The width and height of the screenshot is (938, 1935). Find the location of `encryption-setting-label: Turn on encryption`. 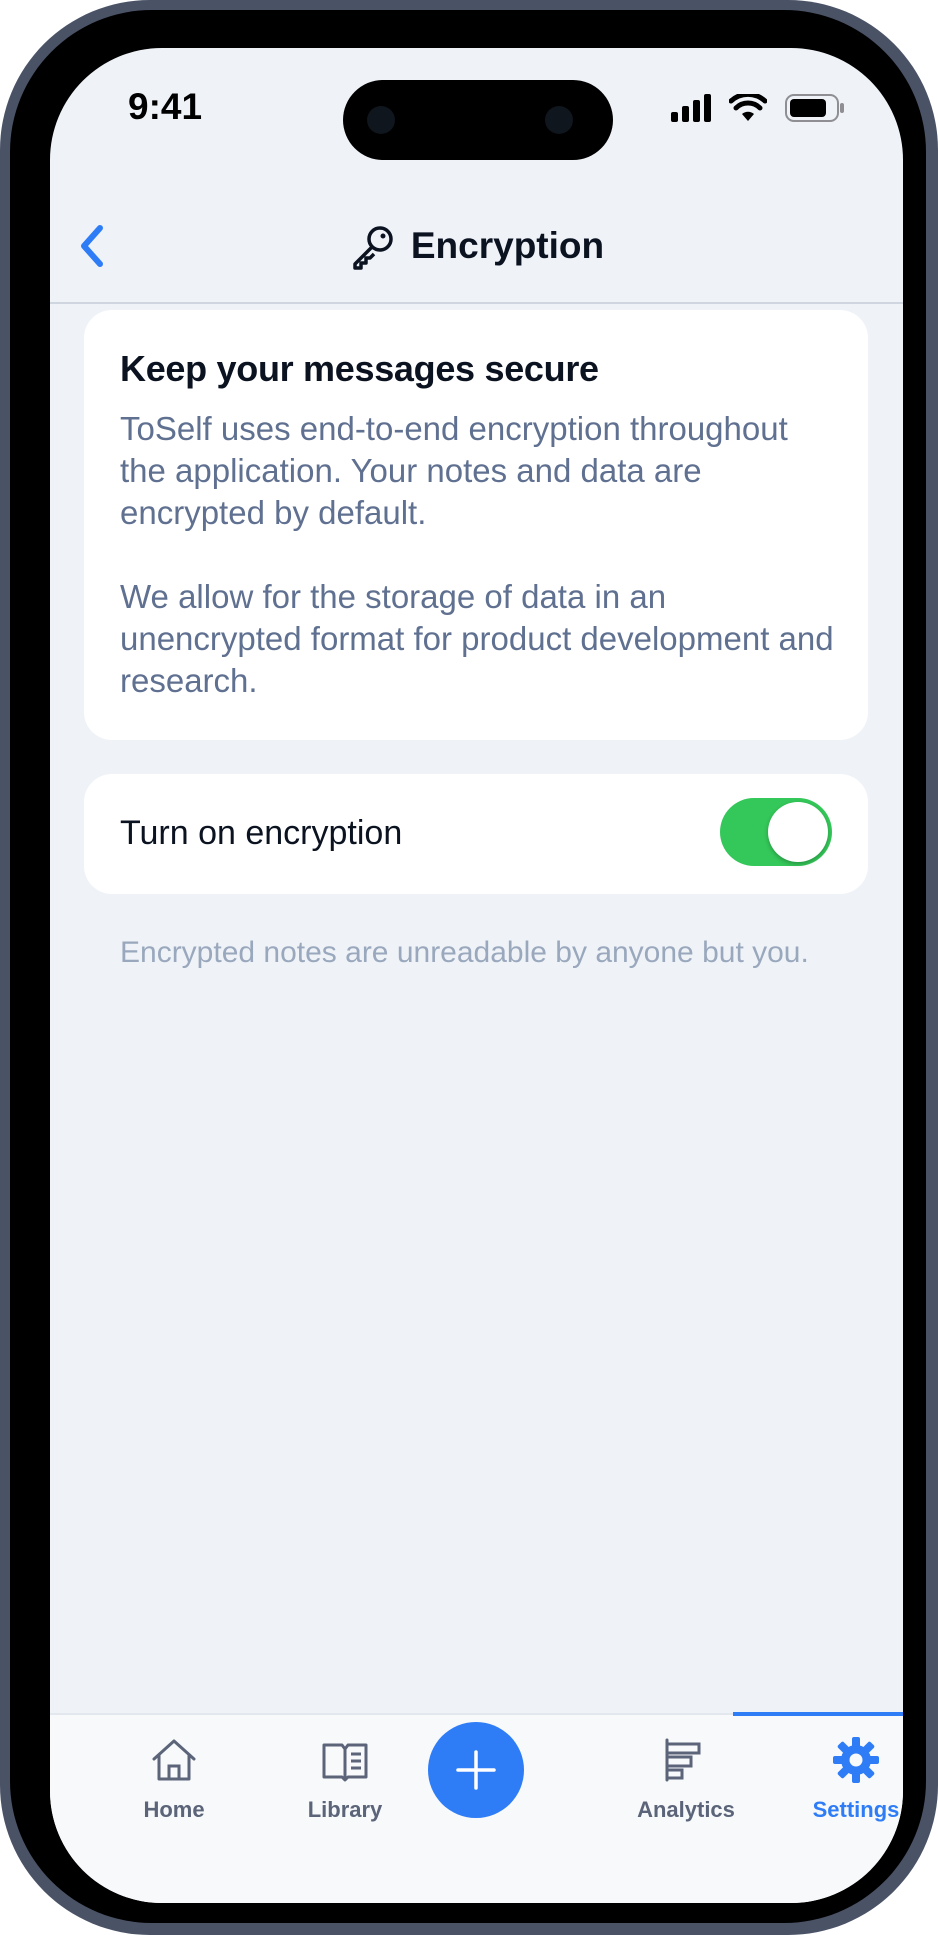

encryption-setting-label: Turn on encryption is located at coordinates (261, 833).